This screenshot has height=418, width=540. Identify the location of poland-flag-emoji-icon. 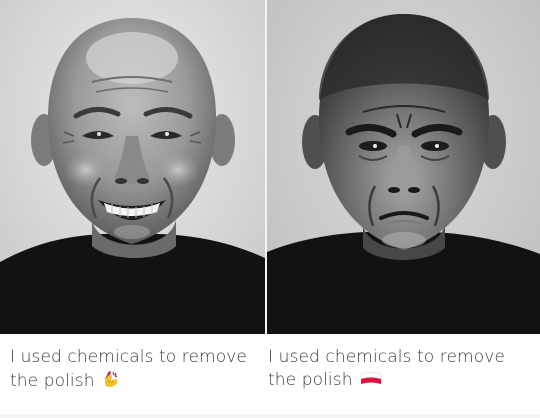
(371, 382).